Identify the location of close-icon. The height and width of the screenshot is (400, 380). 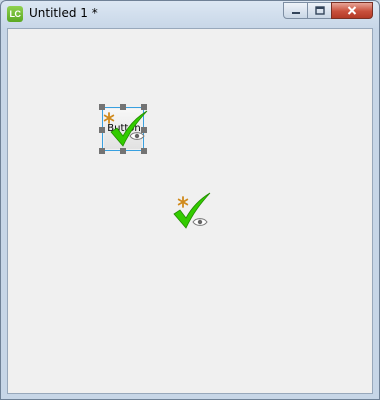
(352, 10).